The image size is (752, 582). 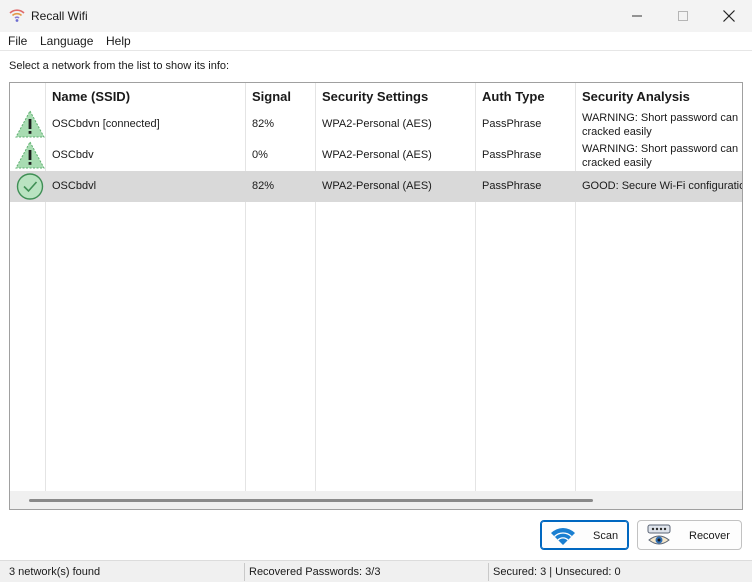 I want to click on scrollbar-thumb, so click(x=311, y=500).